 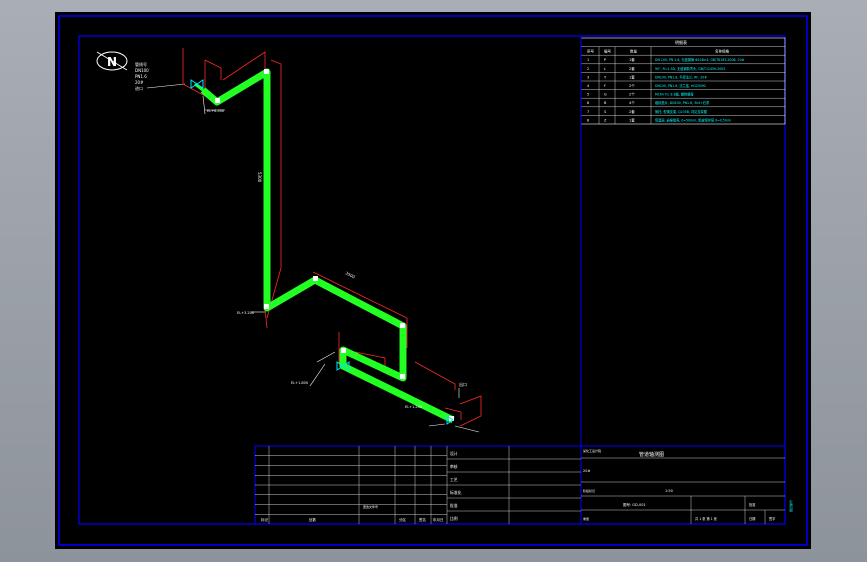 I want to click on parts-row-no: 6, so click(x=588, y=103).